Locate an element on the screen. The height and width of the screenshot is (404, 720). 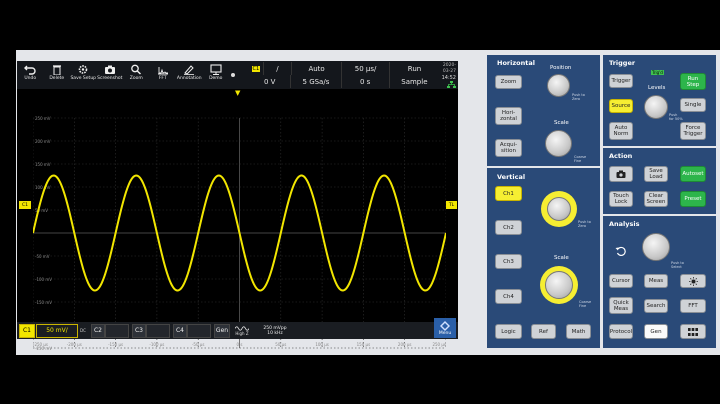
single-button: Single is located at coordinates (693, 105).